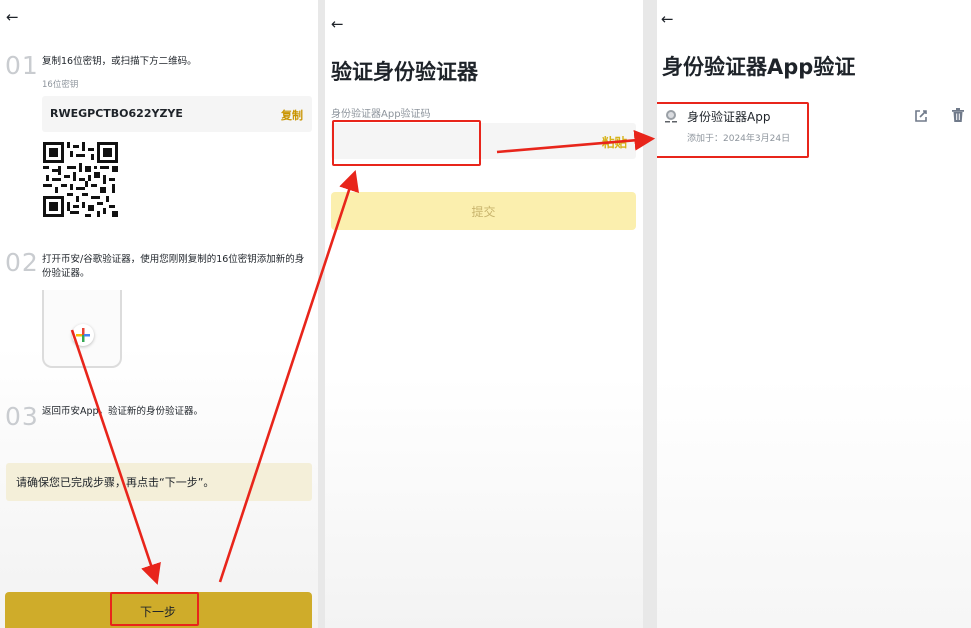 This screenshot has height=628, width=971. What do you see at coordinates (404, 72) in the screenshot?
I see `page-title: 验证身份验证器` at bounding box center [404, 72].